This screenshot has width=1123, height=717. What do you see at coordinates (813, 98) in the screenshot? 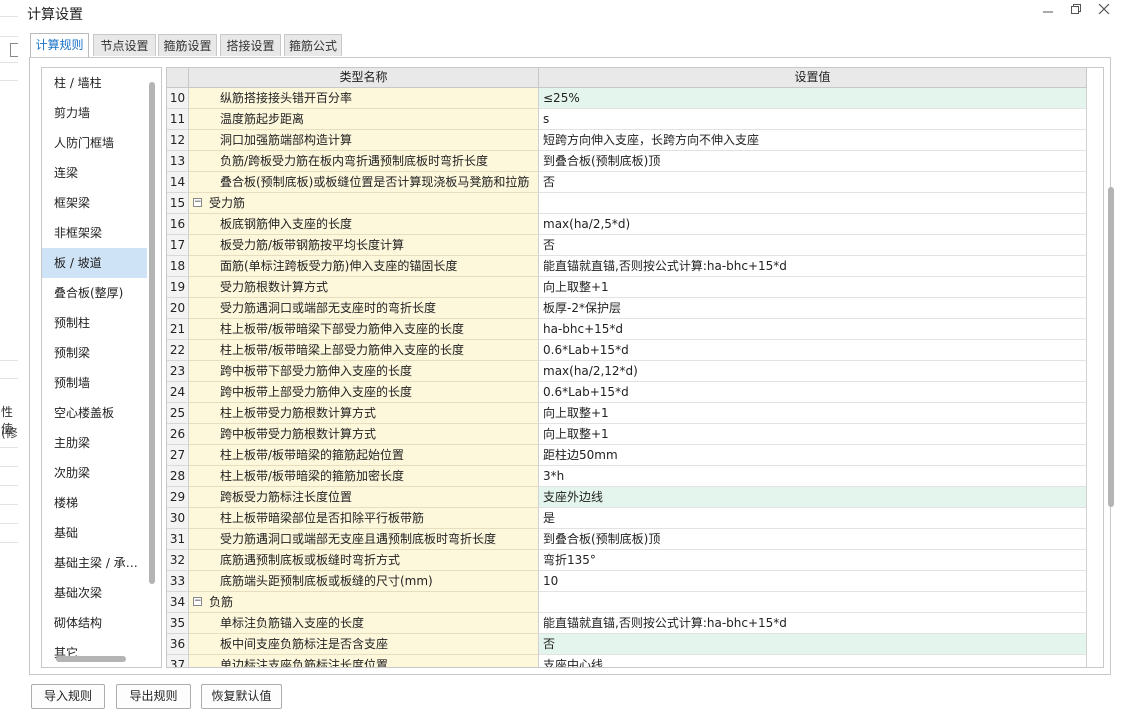
I see `setting-value-cell: ≤25%` at bounding box center [813, 98].